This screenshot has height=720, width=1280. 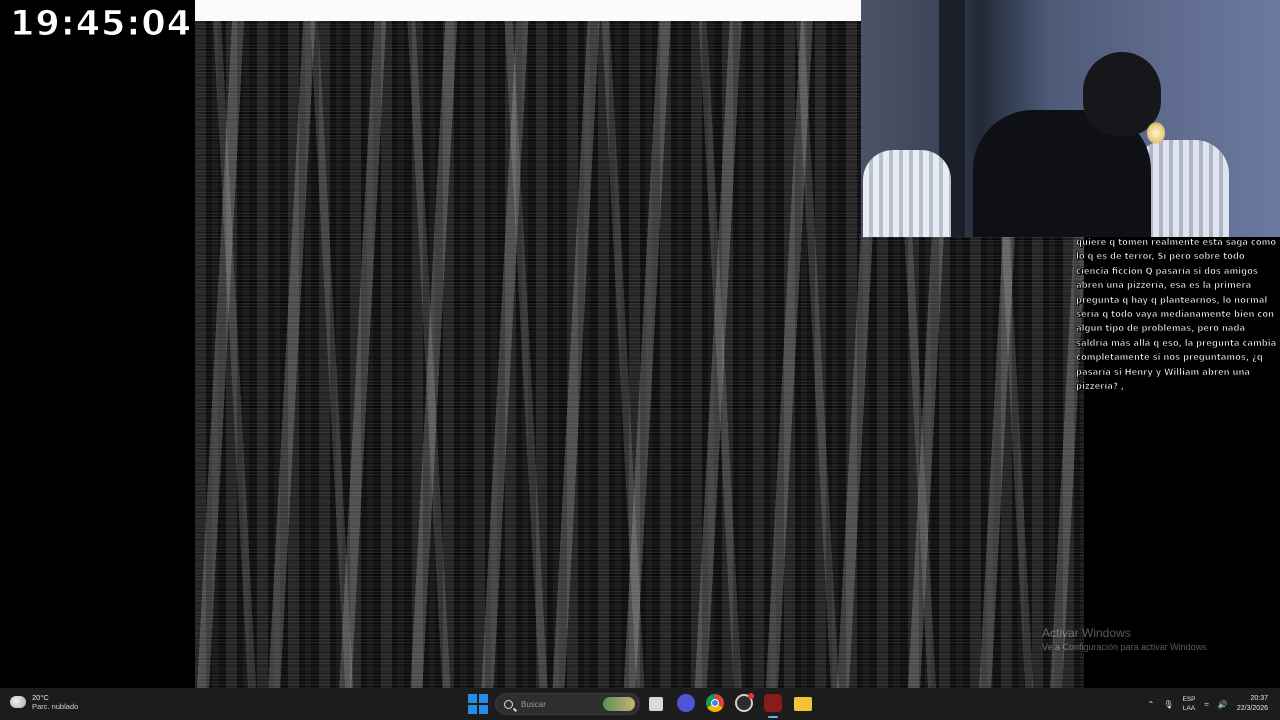 I want to click on cloud-icon, so click(x=18, y=702).